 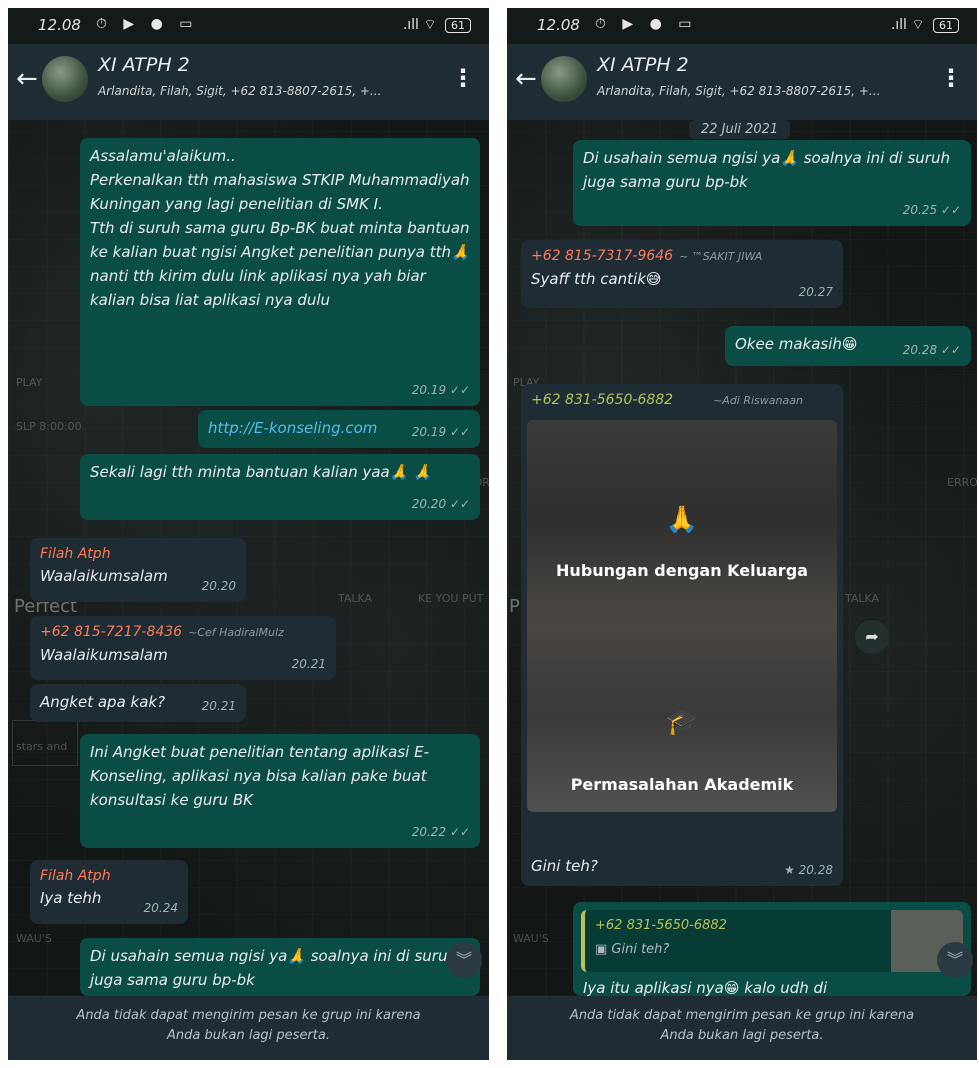 I want to click on sender-alias: ~Cef HadiralMulz, so click(x=236, y=632).